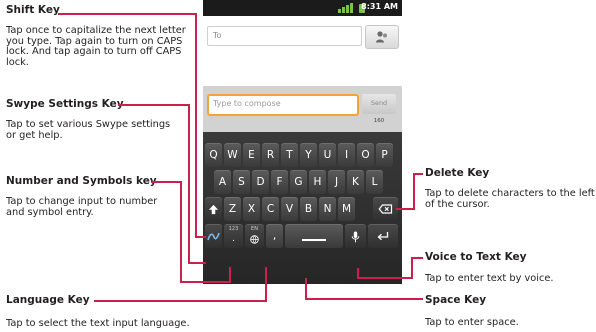 Image resolution: width=596 pixels, height=332 pixels. I want to click on period-key-label: ., so click(233, 239).